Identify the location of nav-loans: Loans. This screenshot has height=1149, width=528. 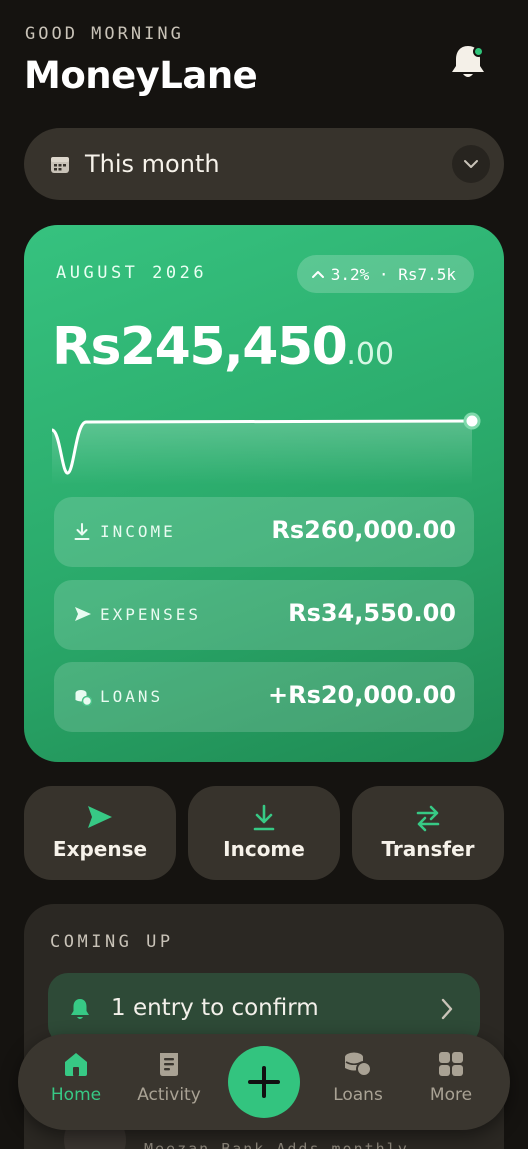
(358, 1077).